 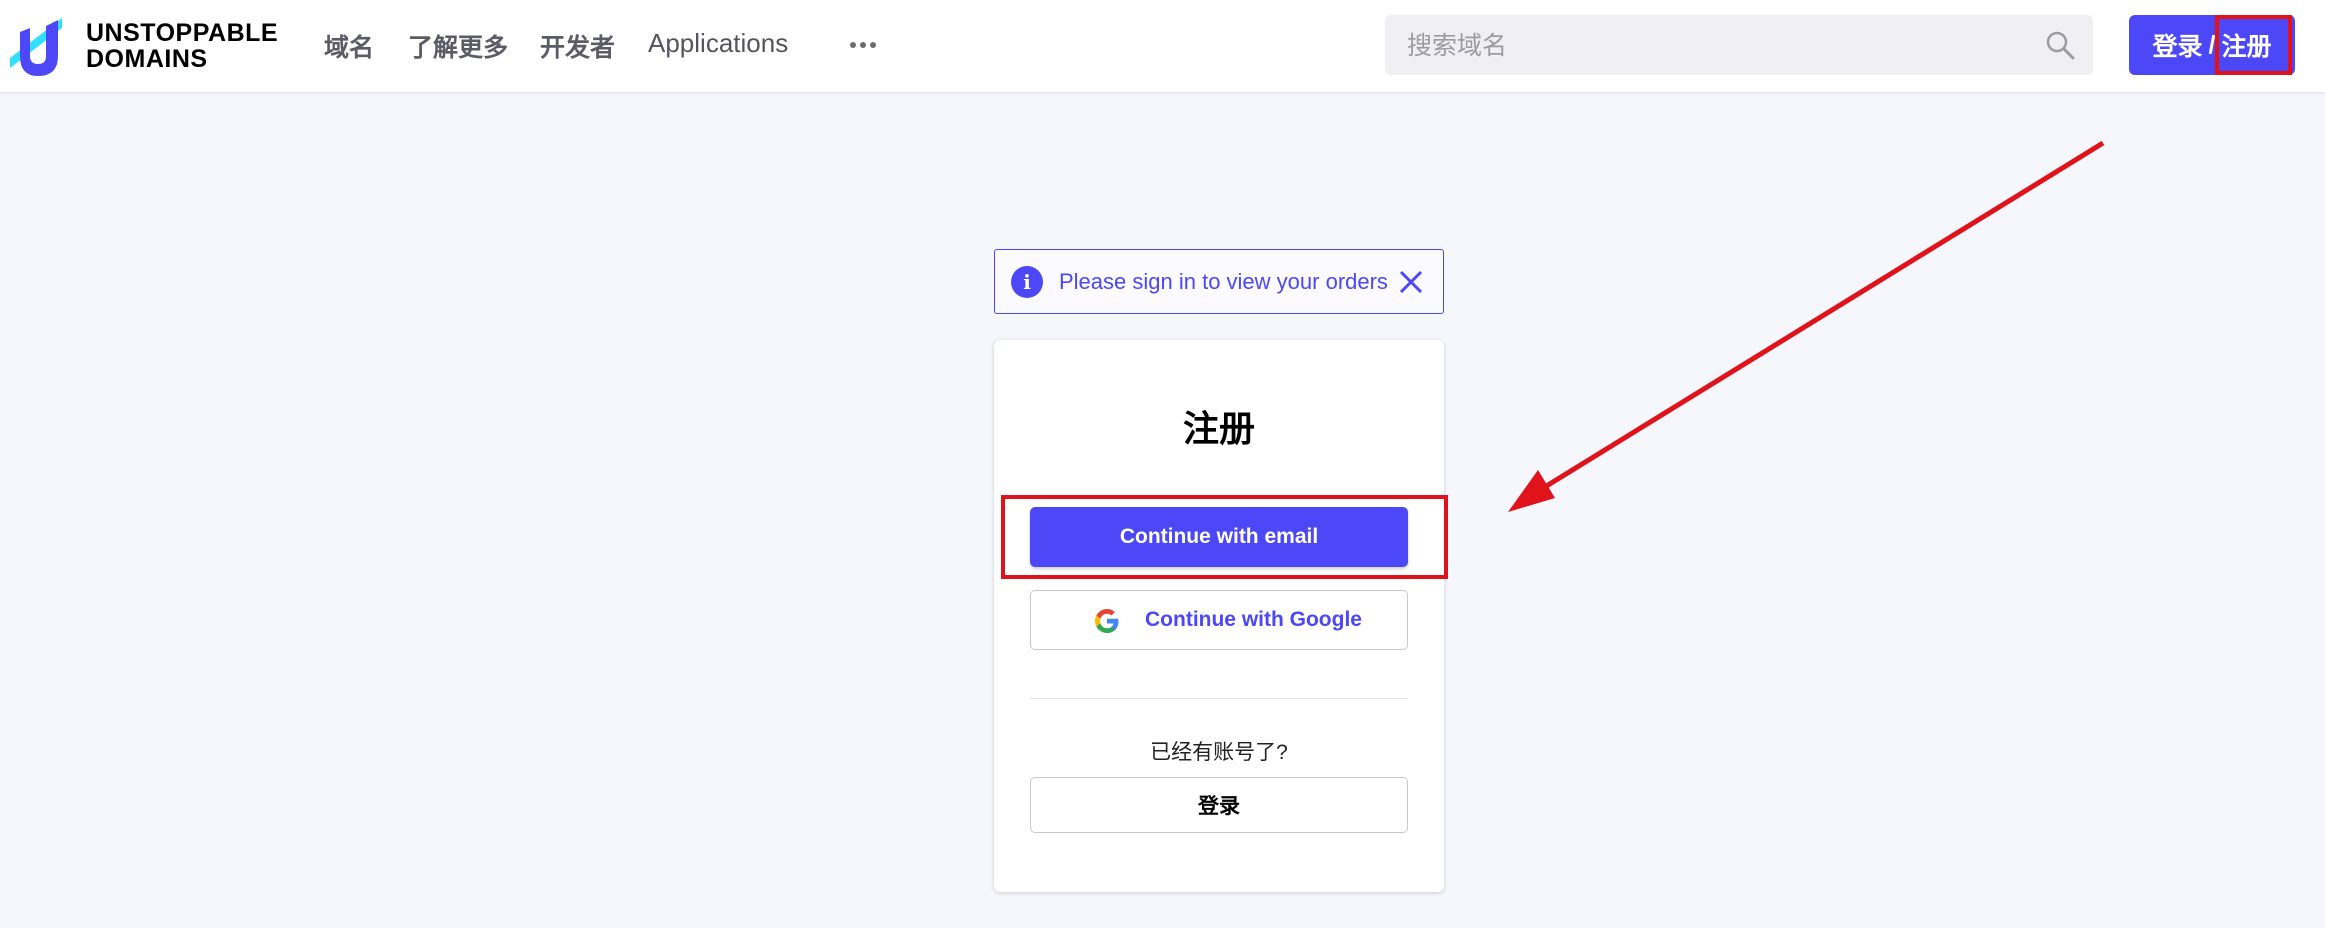 I want to click on search-box, so click(x=1739, y=46).